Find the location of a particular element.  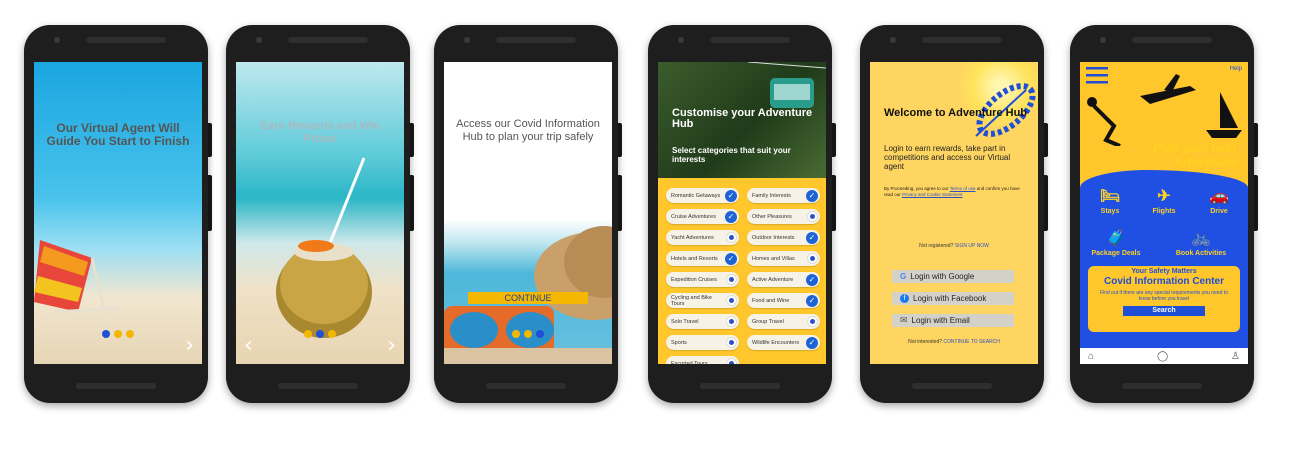

chip-label: Escorted Tours is located at coordinates (689, 362).